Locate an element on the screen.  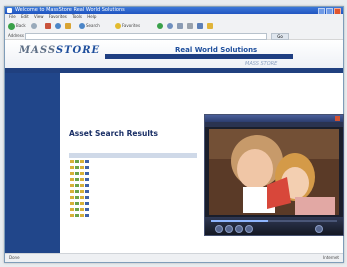
refresh-button is located at coordinates (58, 26).